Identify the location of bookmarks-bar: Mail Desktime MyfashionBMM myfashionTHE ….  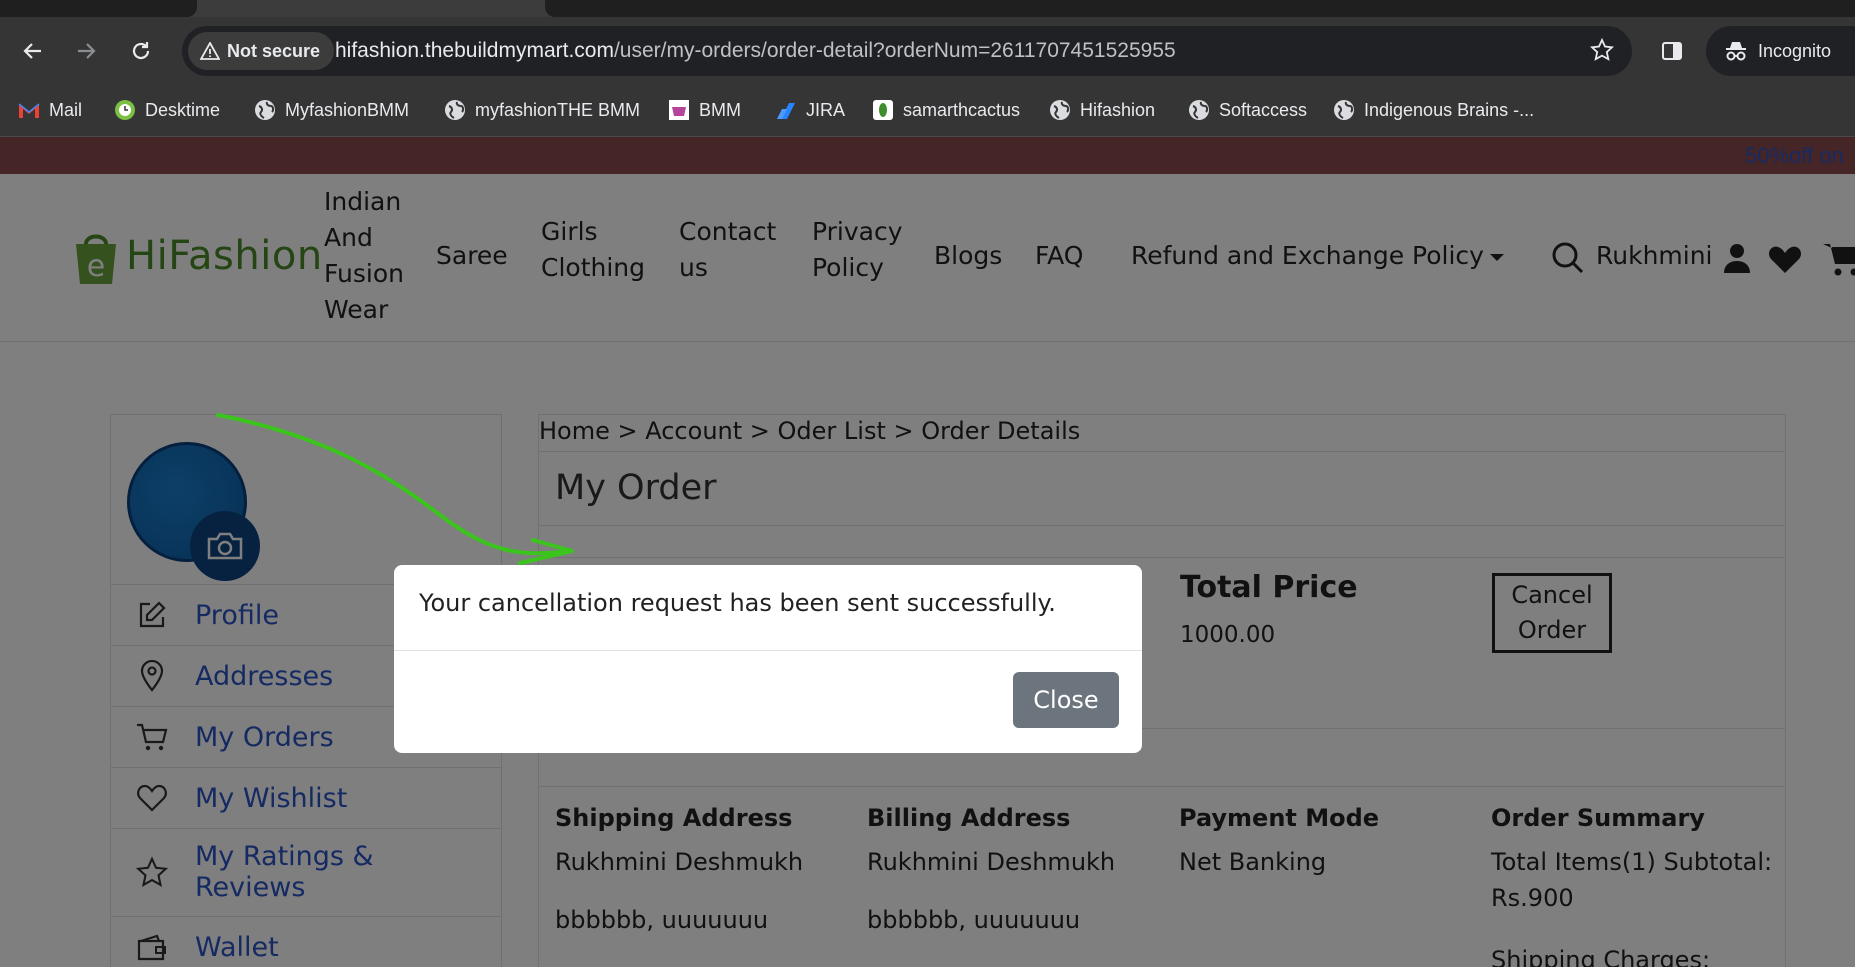
(927, 111).